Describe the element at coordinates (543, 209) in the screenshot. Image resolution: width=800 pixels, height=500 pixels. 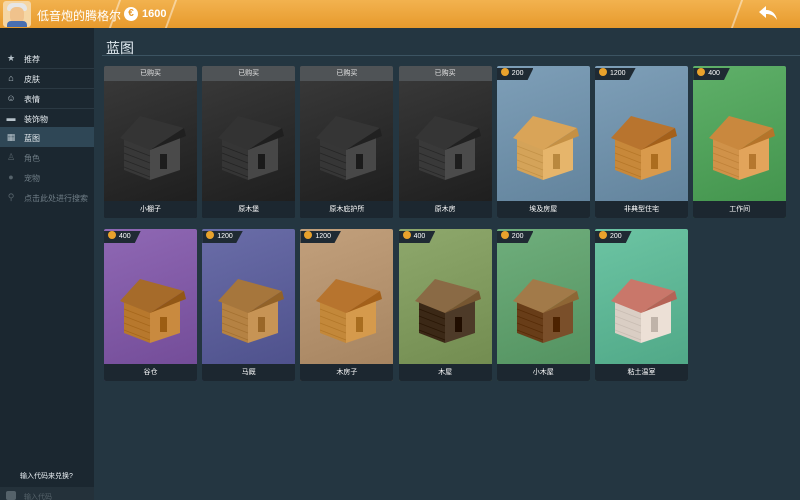
I see `blueprint-name: 埃及房屋` at that location.